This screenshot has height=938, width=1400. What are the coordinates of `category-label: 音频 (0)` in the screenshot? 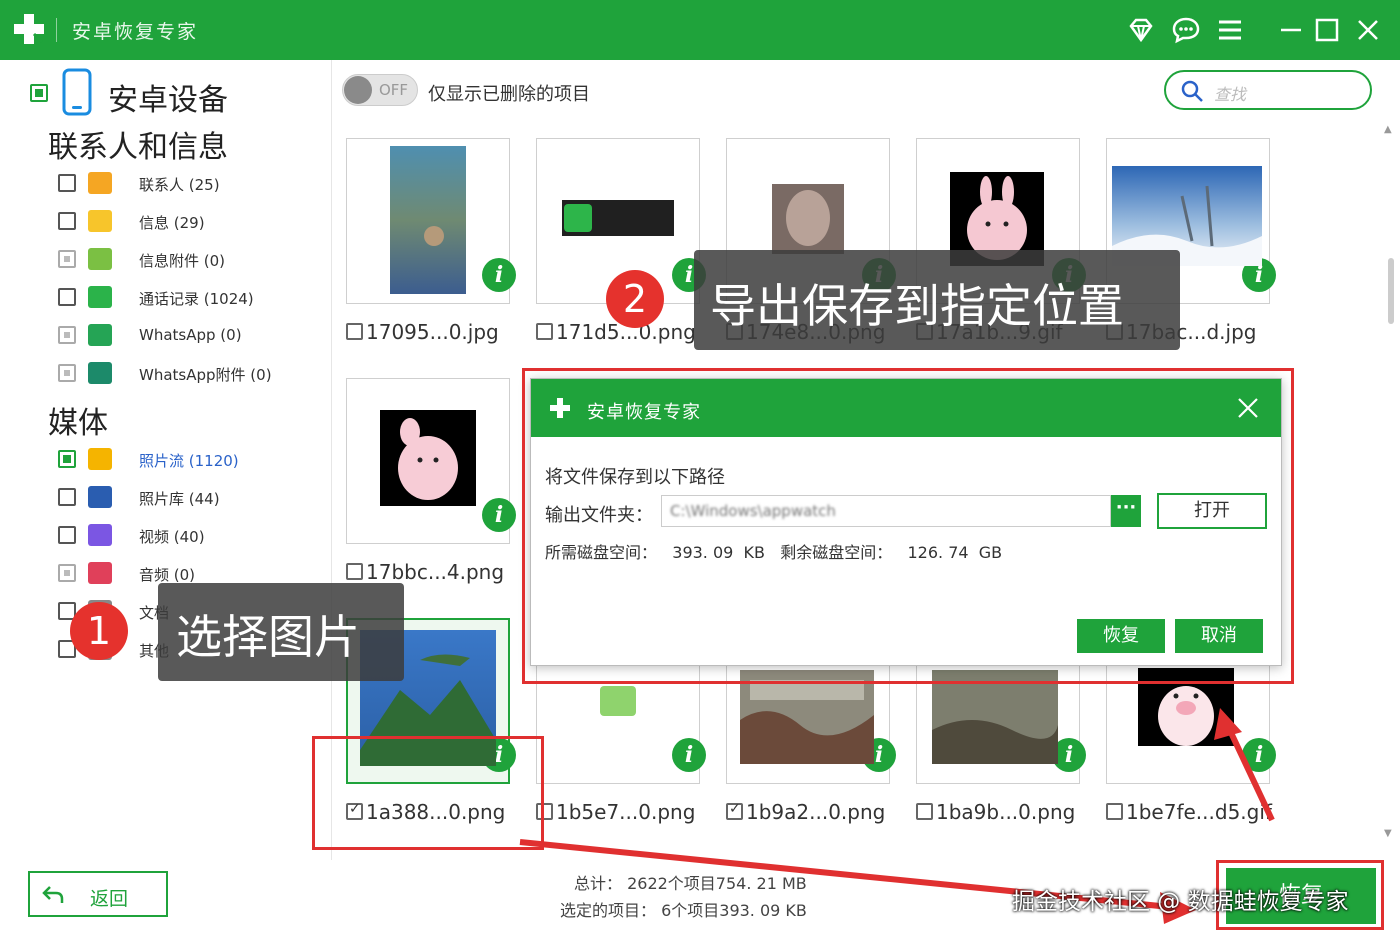 It's located at (167, 575).